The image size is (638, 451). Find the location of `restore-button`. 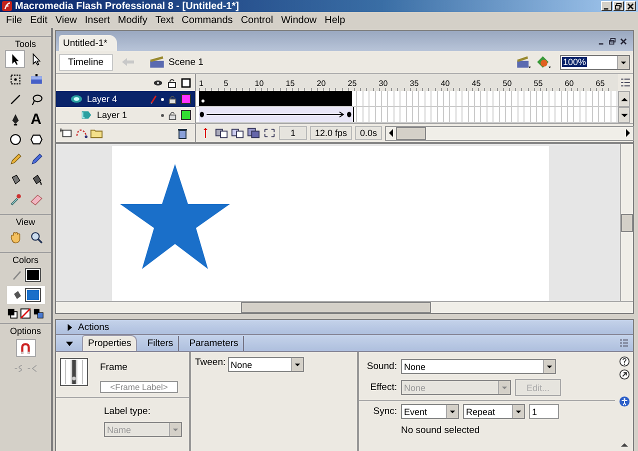

restore-button is located at coordinates (618, 6).